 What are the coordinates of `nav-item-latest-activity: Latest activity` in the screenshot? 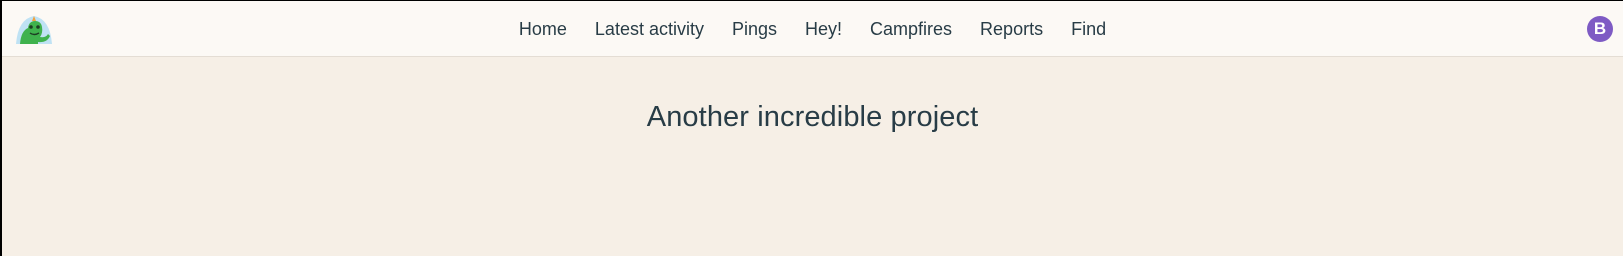 It's located at (649, 29).